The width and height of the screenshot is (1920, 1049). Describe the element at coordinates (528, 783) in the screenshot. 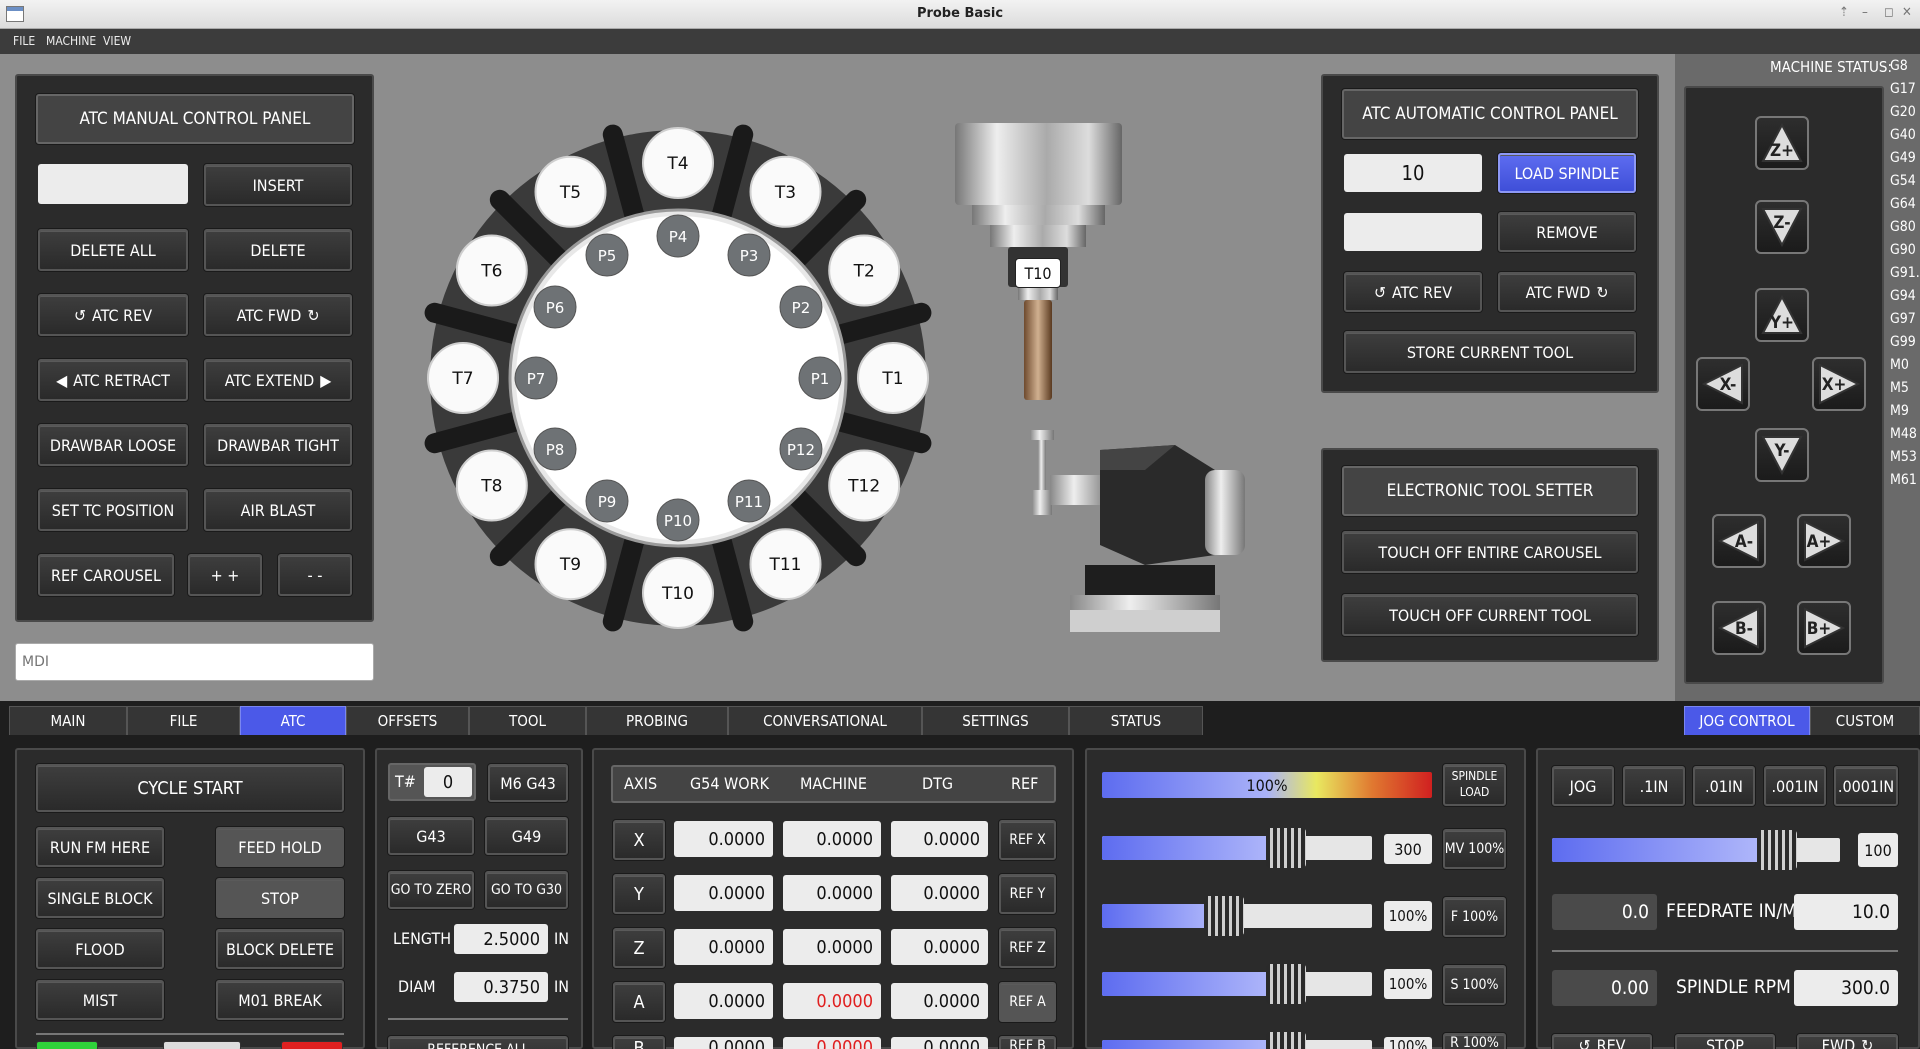

I see `m6-g43-button: M6 G43` at that location.